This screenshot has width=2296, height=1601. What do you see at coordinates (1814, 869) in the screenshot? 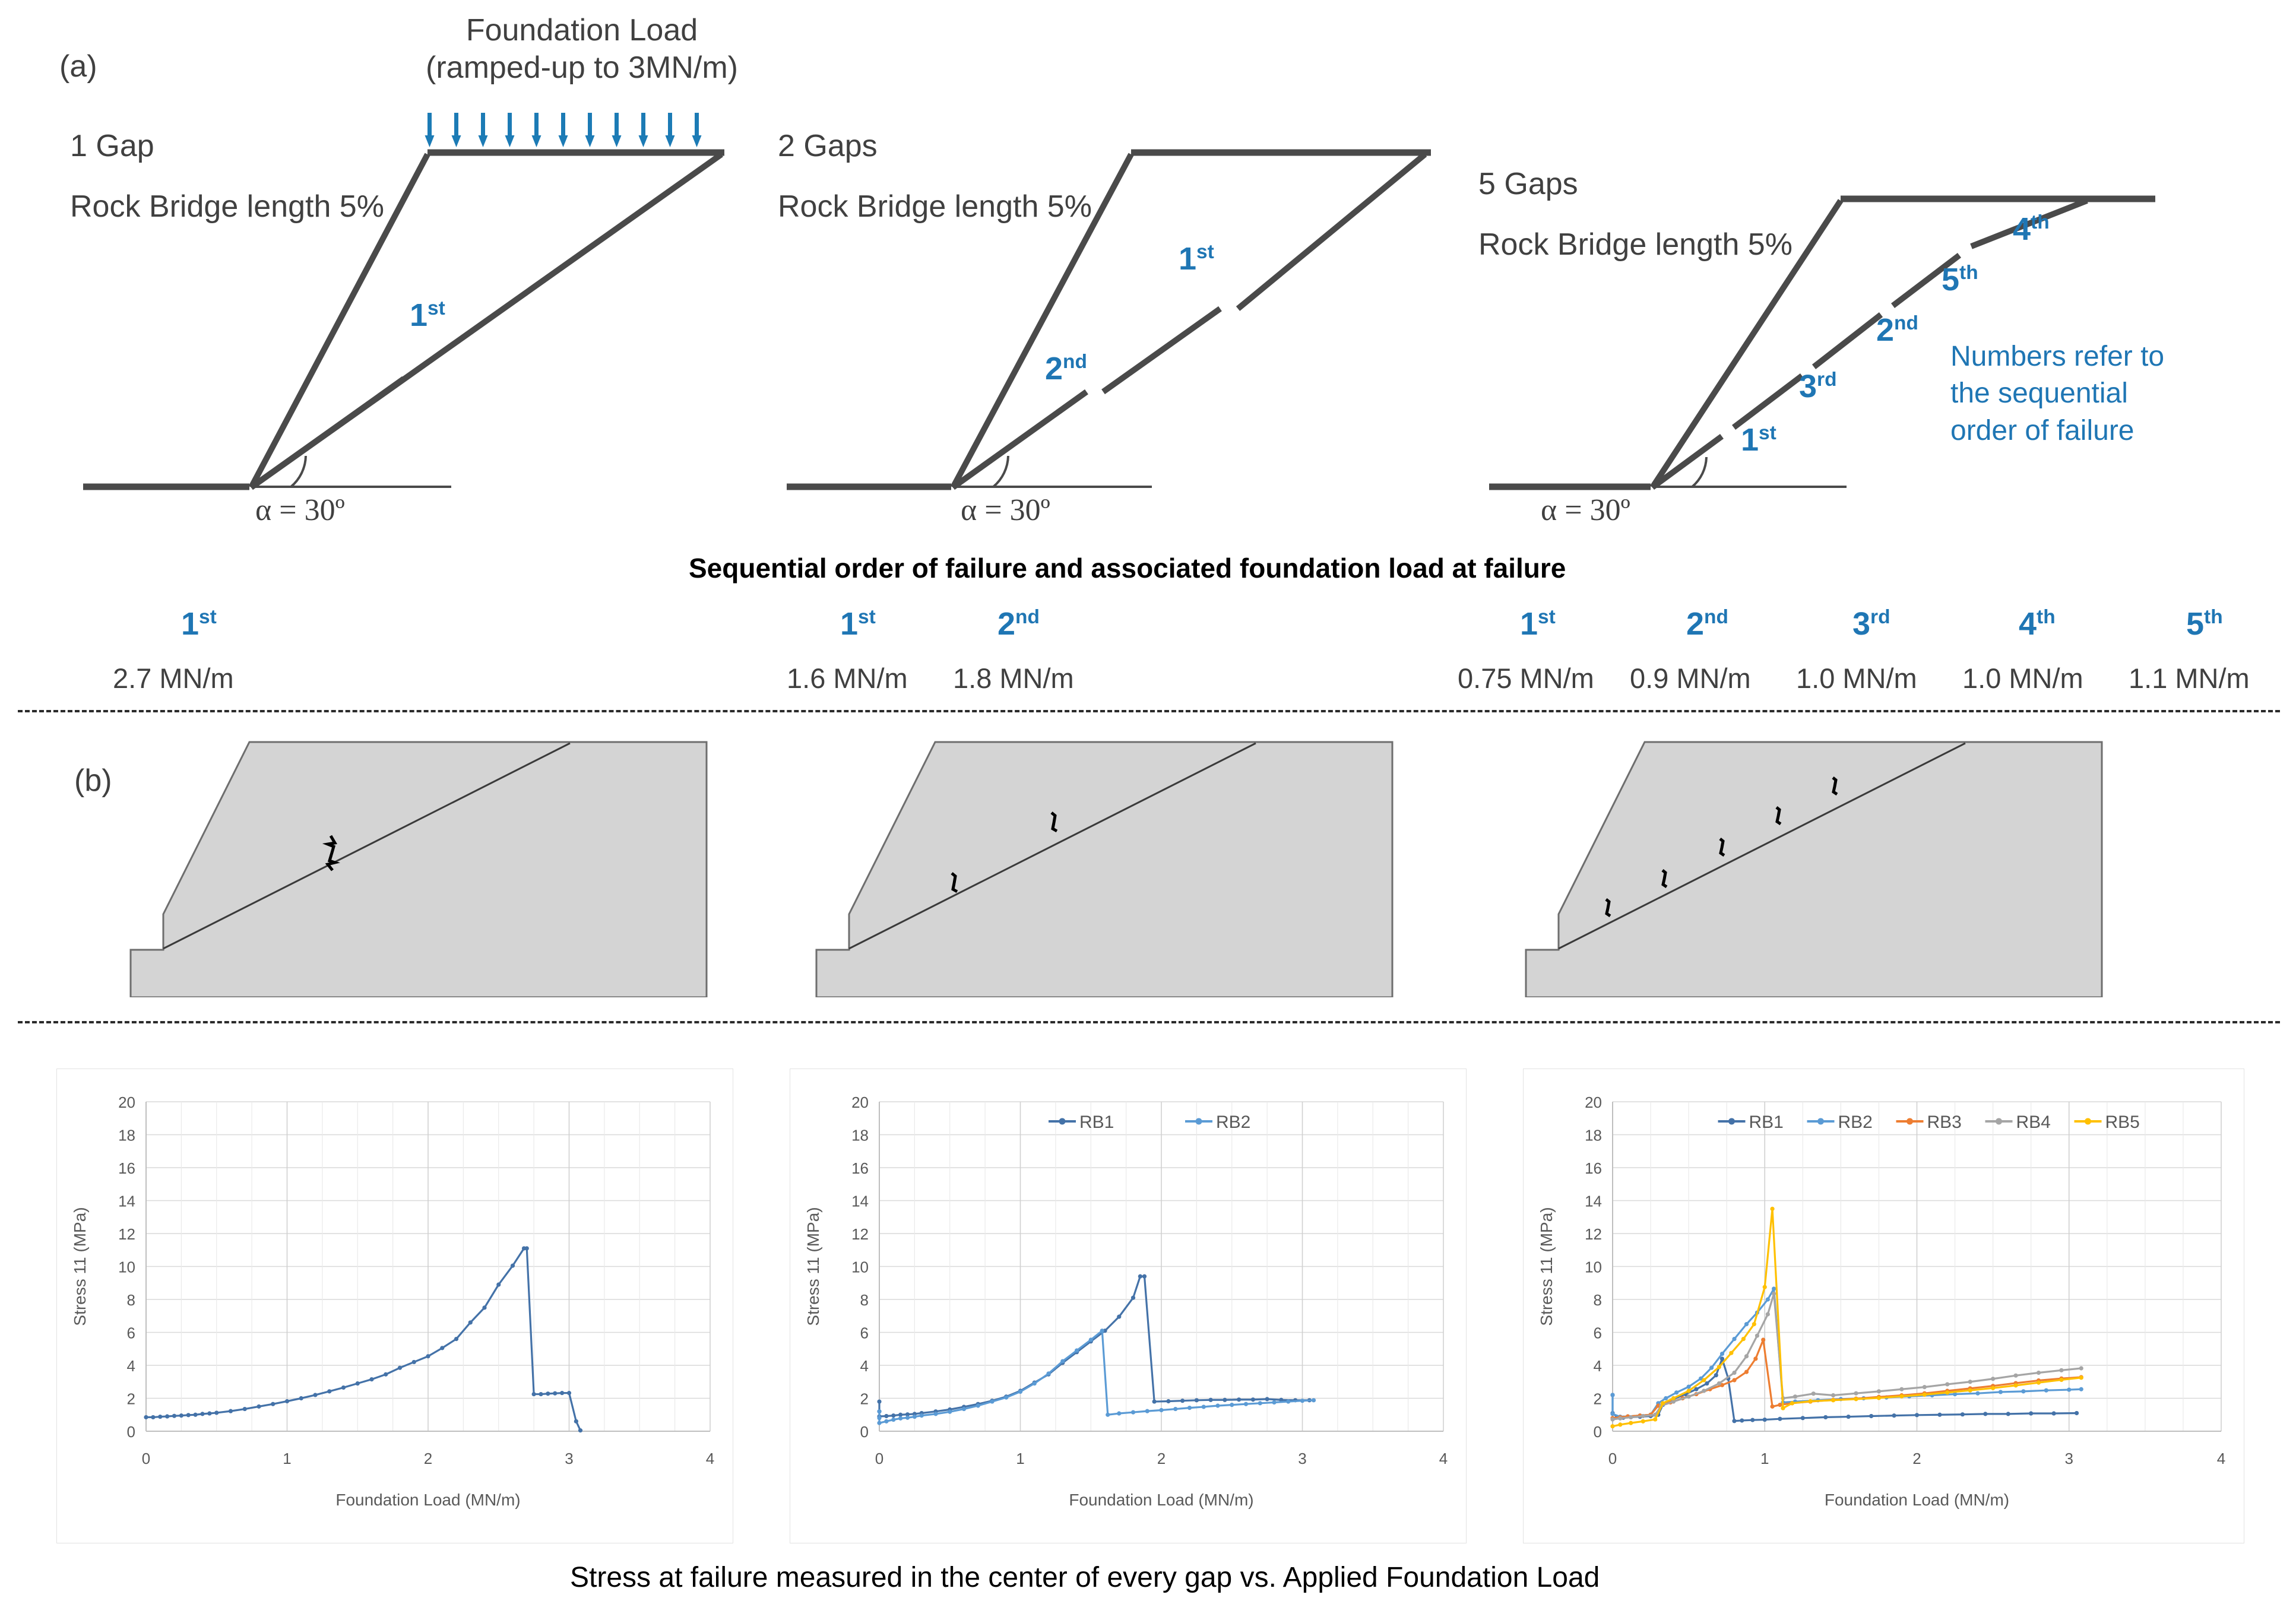
I see `rock-mass-fill` at bounding box center [1814, 869].